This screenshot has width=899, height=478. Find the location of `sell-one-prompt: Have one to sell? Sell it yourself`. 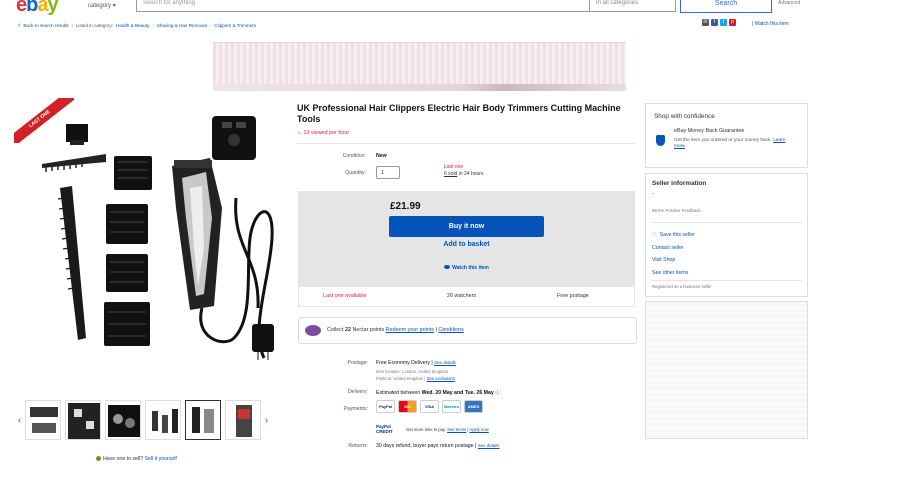

sell-one-prompt: Have one to sell? Sell it yourself is located at coordinates (136, 459).